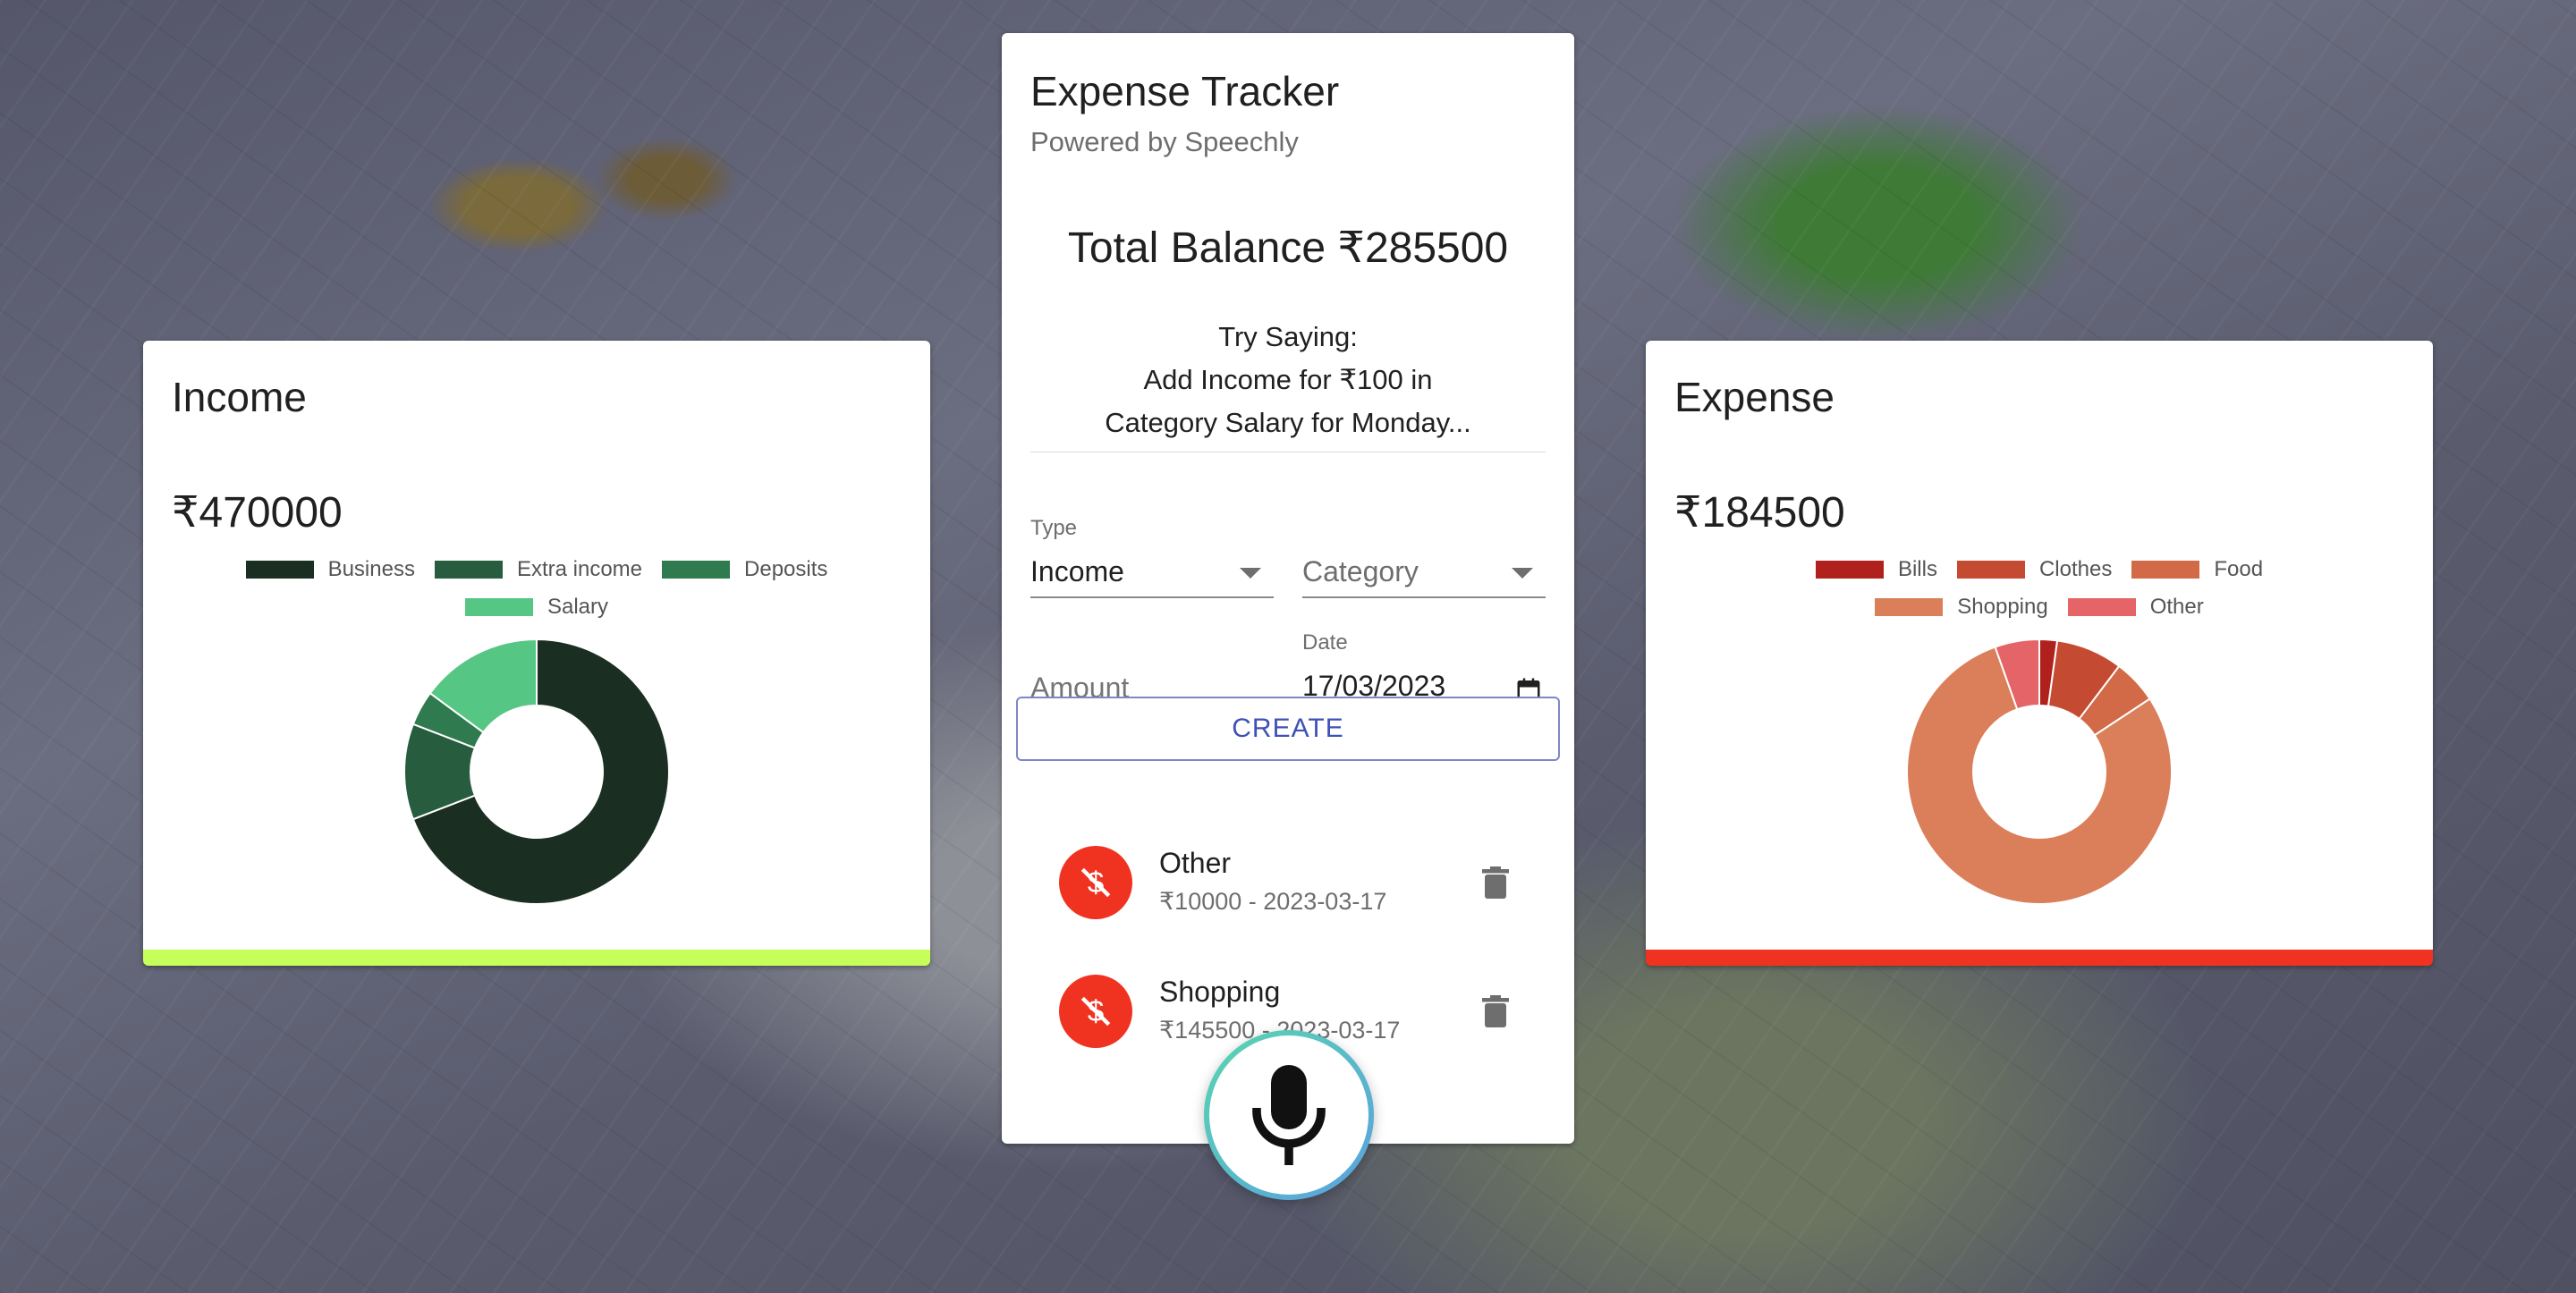 This screenshot has height=1293, width=2576. What do you see at coordinates (1325, 643) in the screenshot?
I see `date-label: Date` at bounding box center [1325, 643].